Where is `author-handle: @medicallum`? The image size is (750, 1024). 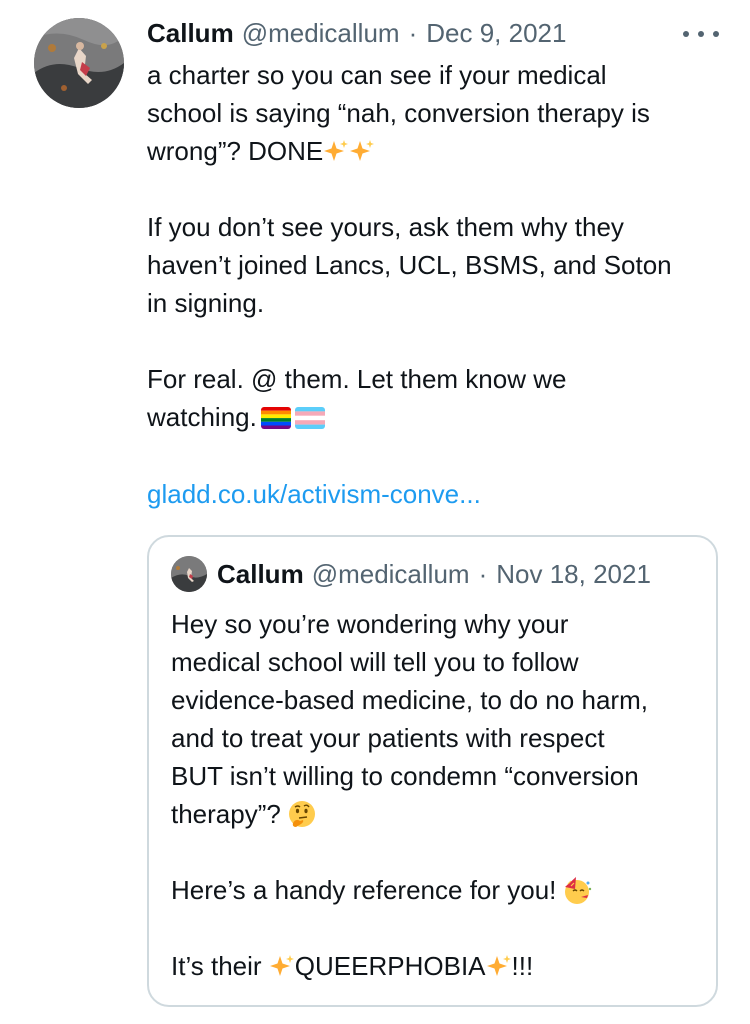
author-handle: @medicallum is located at coordinates (321, 33).